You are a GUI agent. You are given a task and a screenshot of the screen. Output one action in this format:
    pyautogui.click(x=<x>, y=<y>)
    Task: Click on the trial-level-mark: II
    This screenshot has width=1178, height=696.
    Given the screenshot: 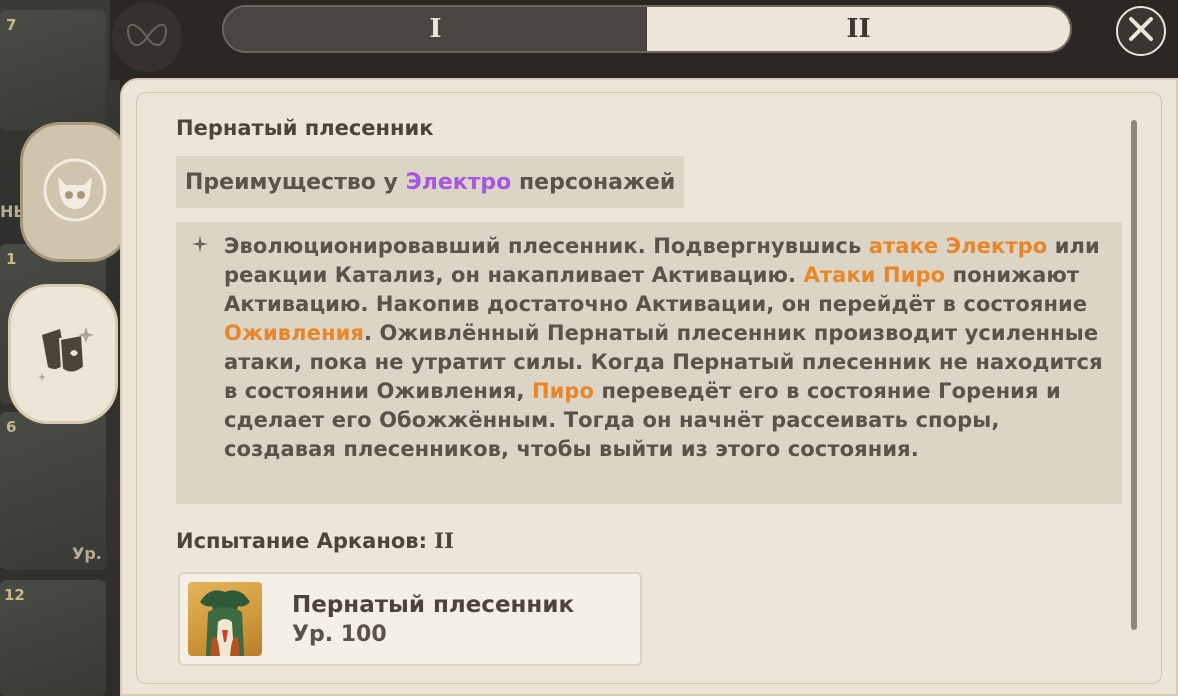 What is the action you would take?
    pyautogui.click(x=444, y=540)
    